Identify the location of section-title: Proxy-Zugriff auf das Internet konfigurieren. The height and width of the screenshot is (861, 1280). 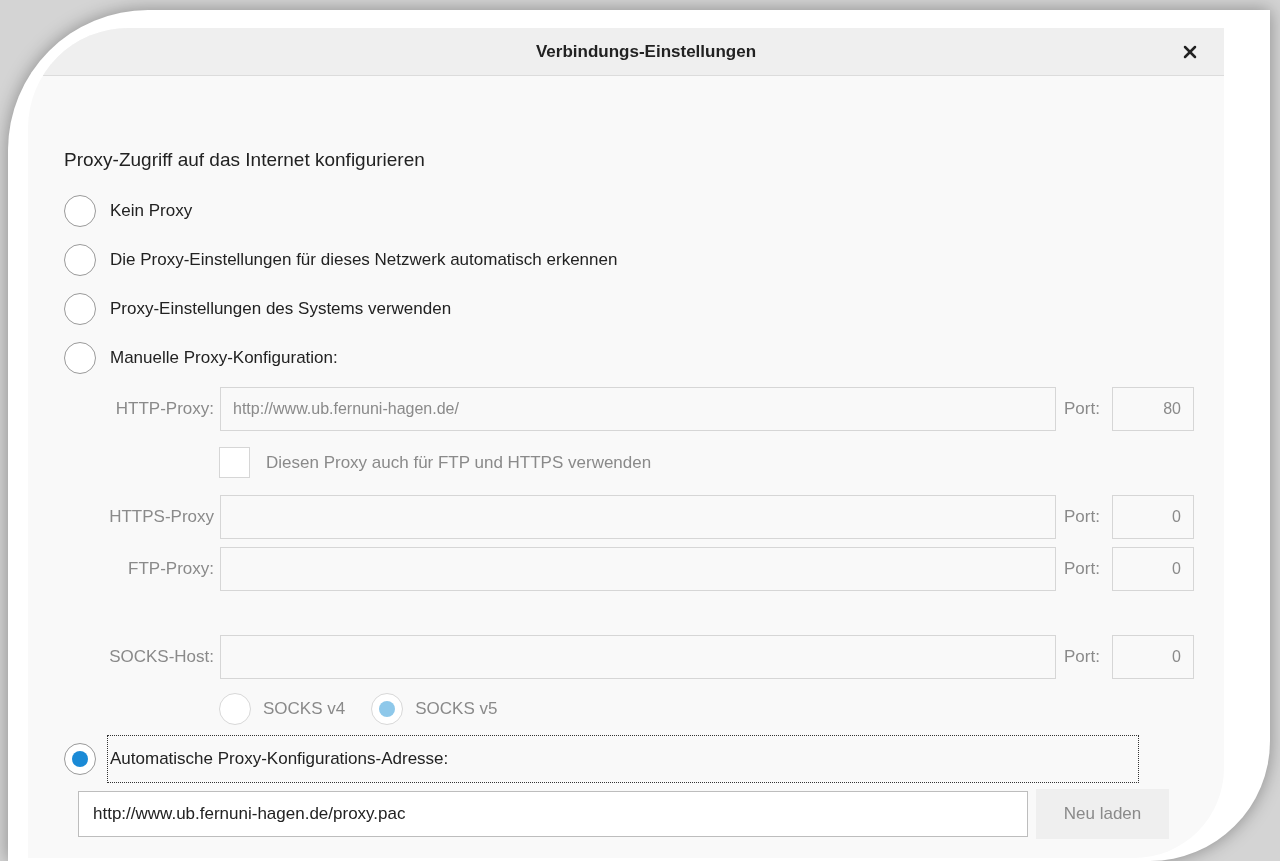
(245, 160).